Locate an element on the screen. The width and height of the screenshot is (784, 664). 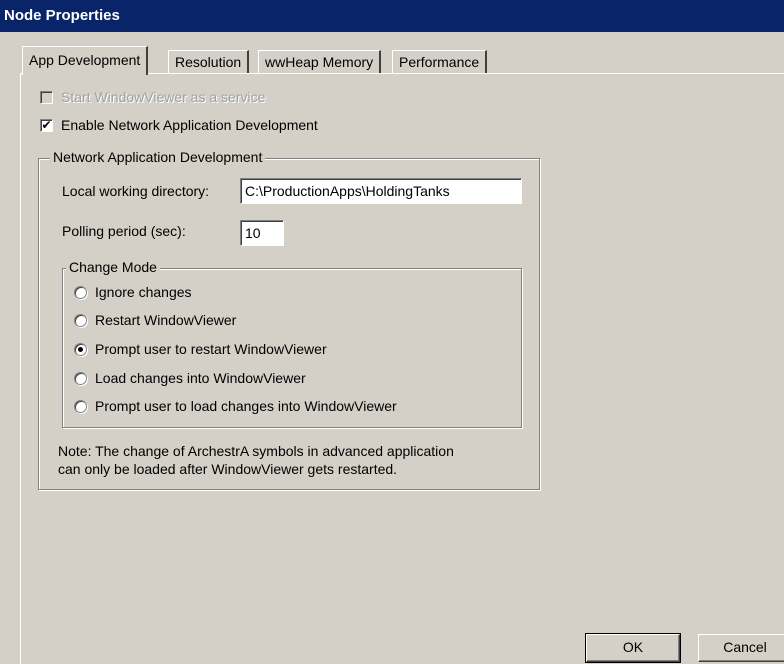
radio-label: Load changes into WindowViewer is located at coordinates (200, 378).